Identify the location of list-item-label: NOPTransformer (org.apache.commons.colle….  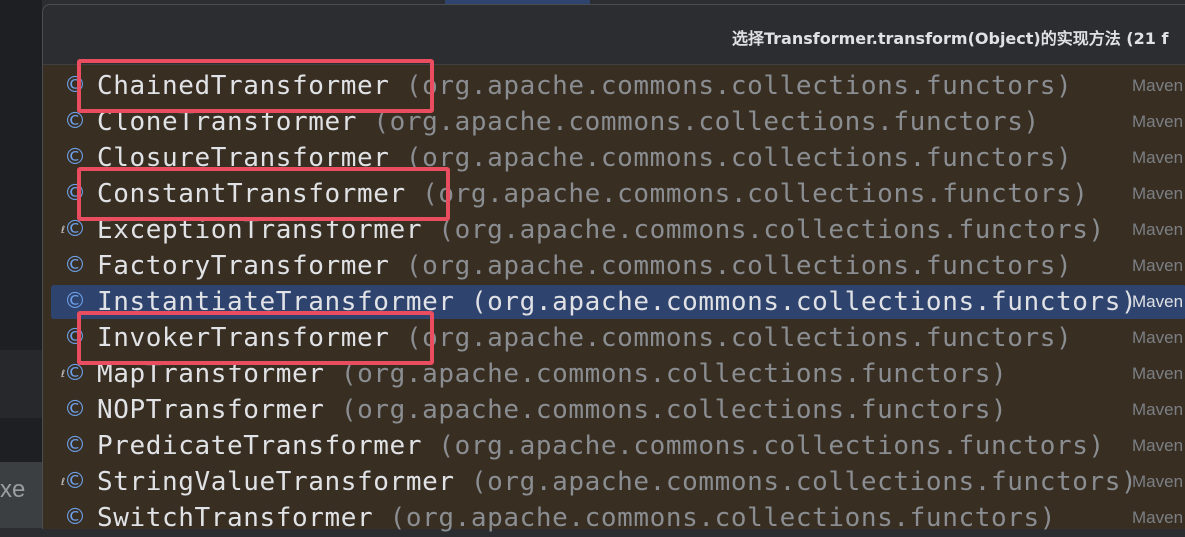
(552, 410).